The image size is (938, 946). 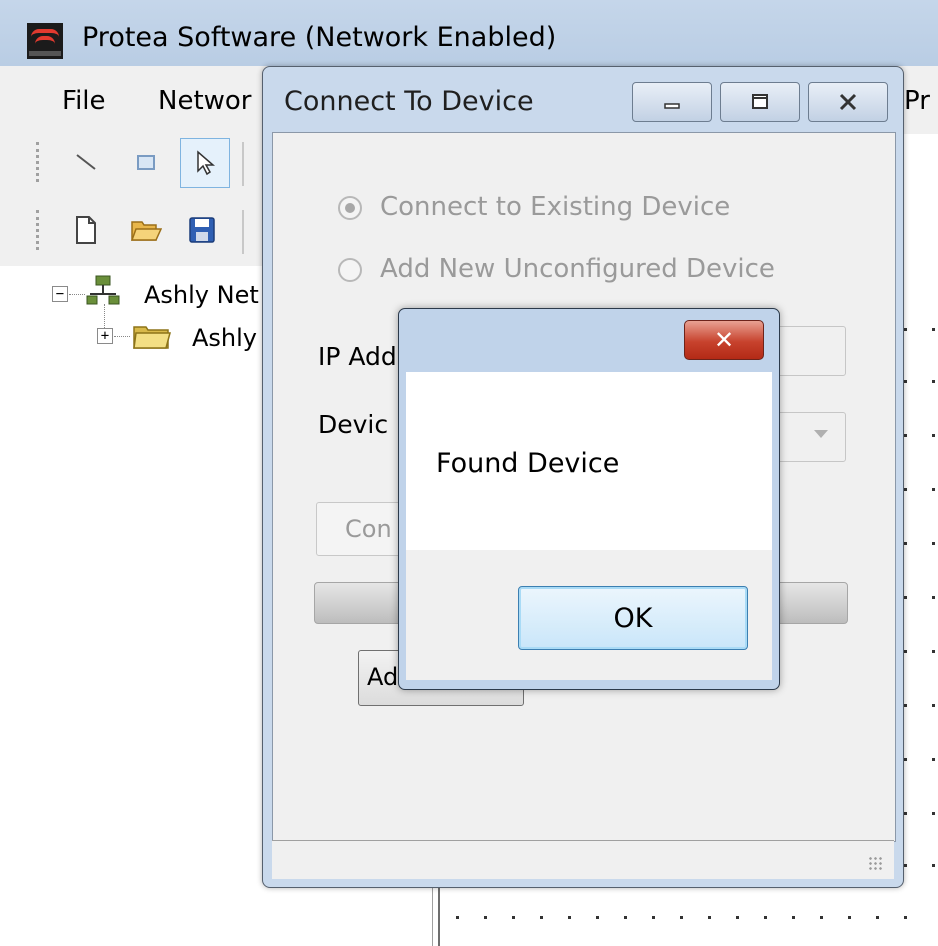 What do you see at coordinates (672, 102) in the screenshot?
I see `minimize-button` at bounding box center [672, 102].